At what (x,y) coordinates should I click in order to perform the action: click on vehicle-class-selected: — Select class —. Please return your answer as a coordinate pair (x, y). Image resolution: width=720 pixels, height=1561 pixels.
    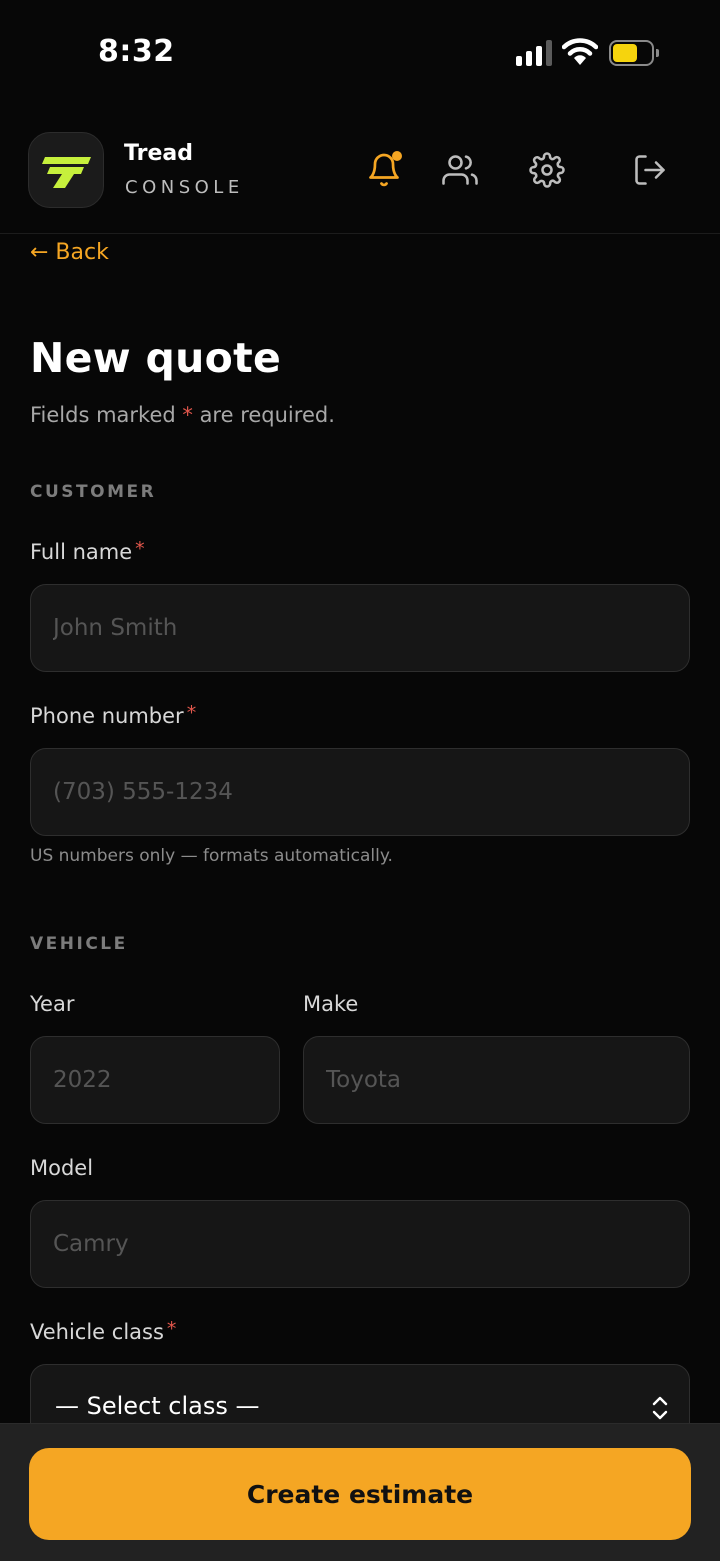
    Looking at the image, I should click on (157, 1406).